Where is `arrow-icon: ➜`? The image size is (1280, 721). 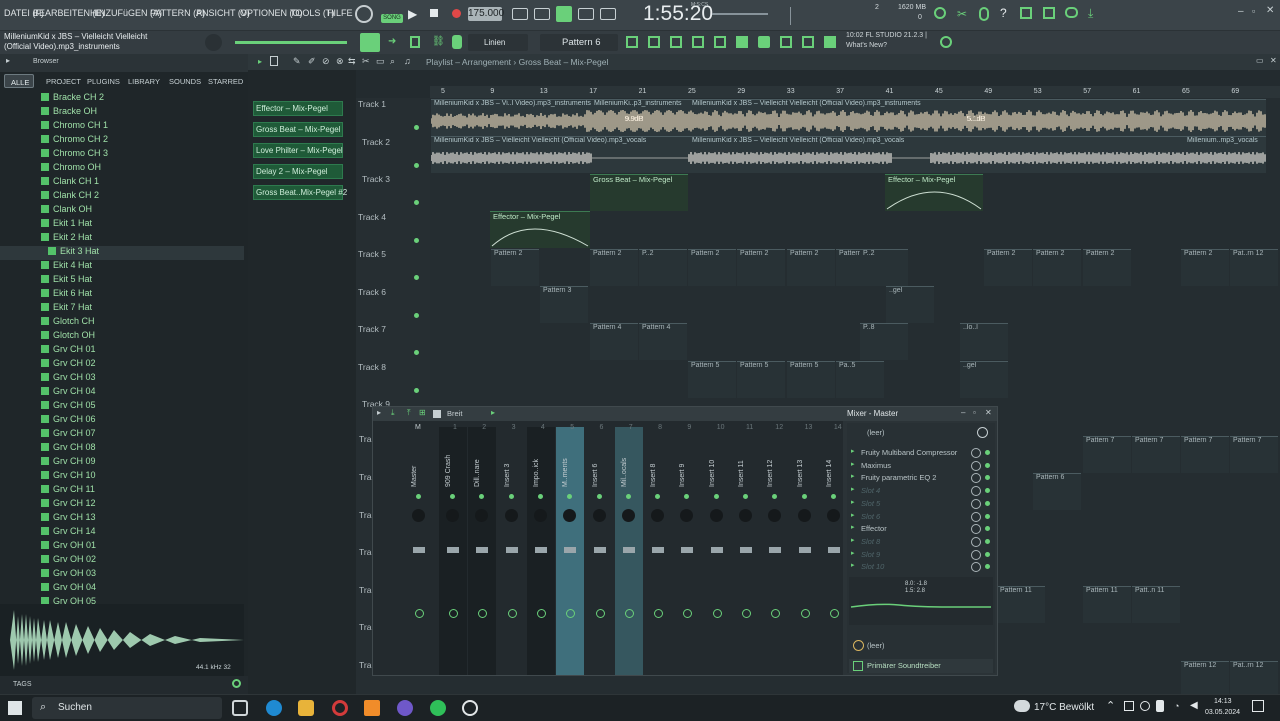 arrow-icon: ➜ is located at coordinates (392, 41).